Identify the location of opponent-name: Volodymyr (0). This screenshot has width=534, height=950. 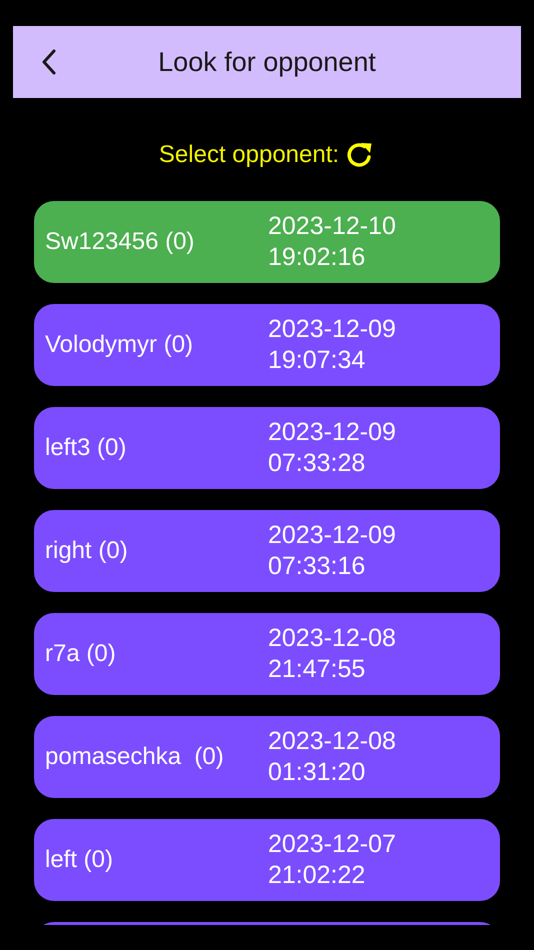
(119, 345).